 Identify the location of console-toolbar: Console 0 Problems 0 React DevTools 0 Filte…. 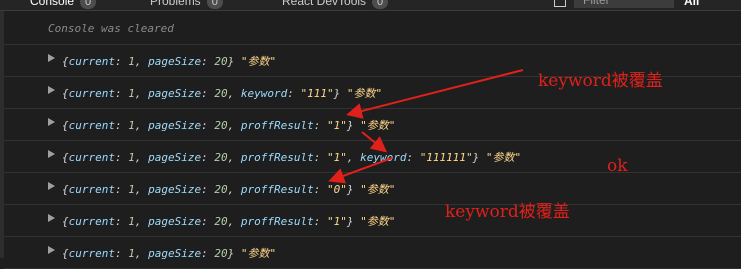
(370, 5).